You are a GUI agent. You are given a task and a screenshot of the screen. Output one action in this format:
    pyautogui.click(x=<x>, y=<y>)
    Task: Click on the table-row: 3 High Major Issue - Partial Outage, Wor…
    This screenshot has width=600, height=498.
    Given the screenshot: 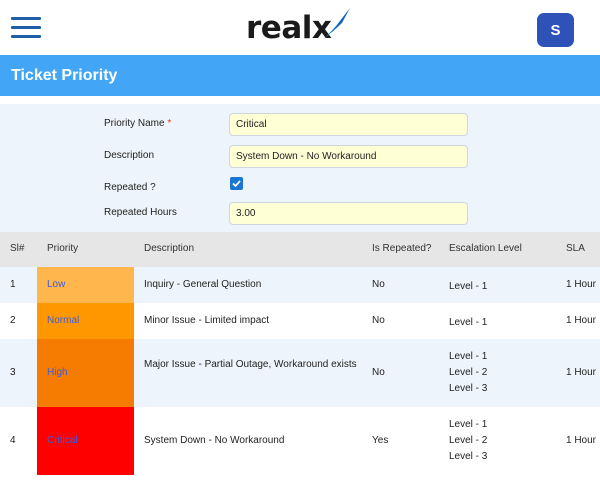 What is the action you would take?
    pyautogui.click(x=300, y=373)
    